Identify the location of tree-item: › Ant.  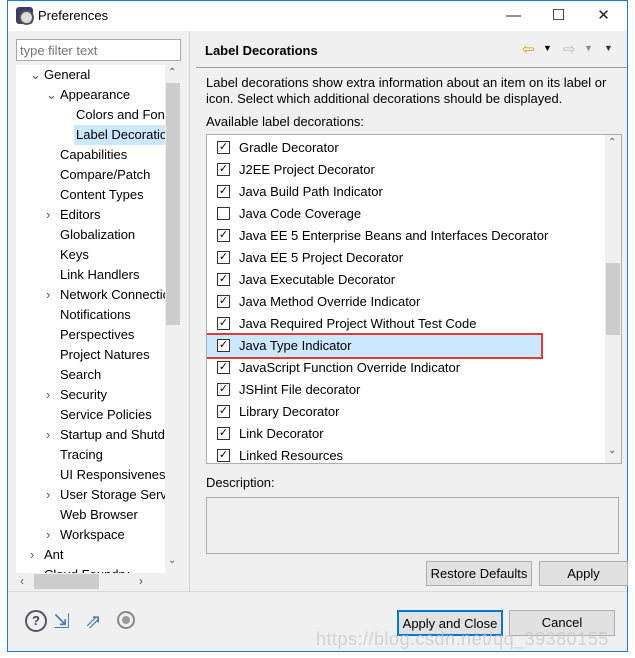
(47, 555).